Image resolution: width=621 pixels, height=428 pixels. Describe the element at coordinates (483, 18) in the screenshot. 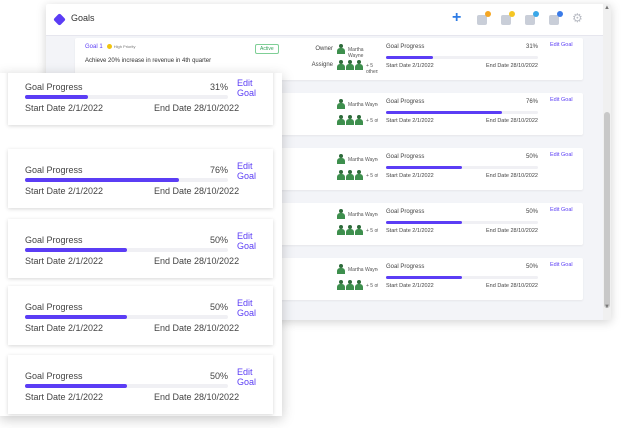

I see `bell-icon` at that location.